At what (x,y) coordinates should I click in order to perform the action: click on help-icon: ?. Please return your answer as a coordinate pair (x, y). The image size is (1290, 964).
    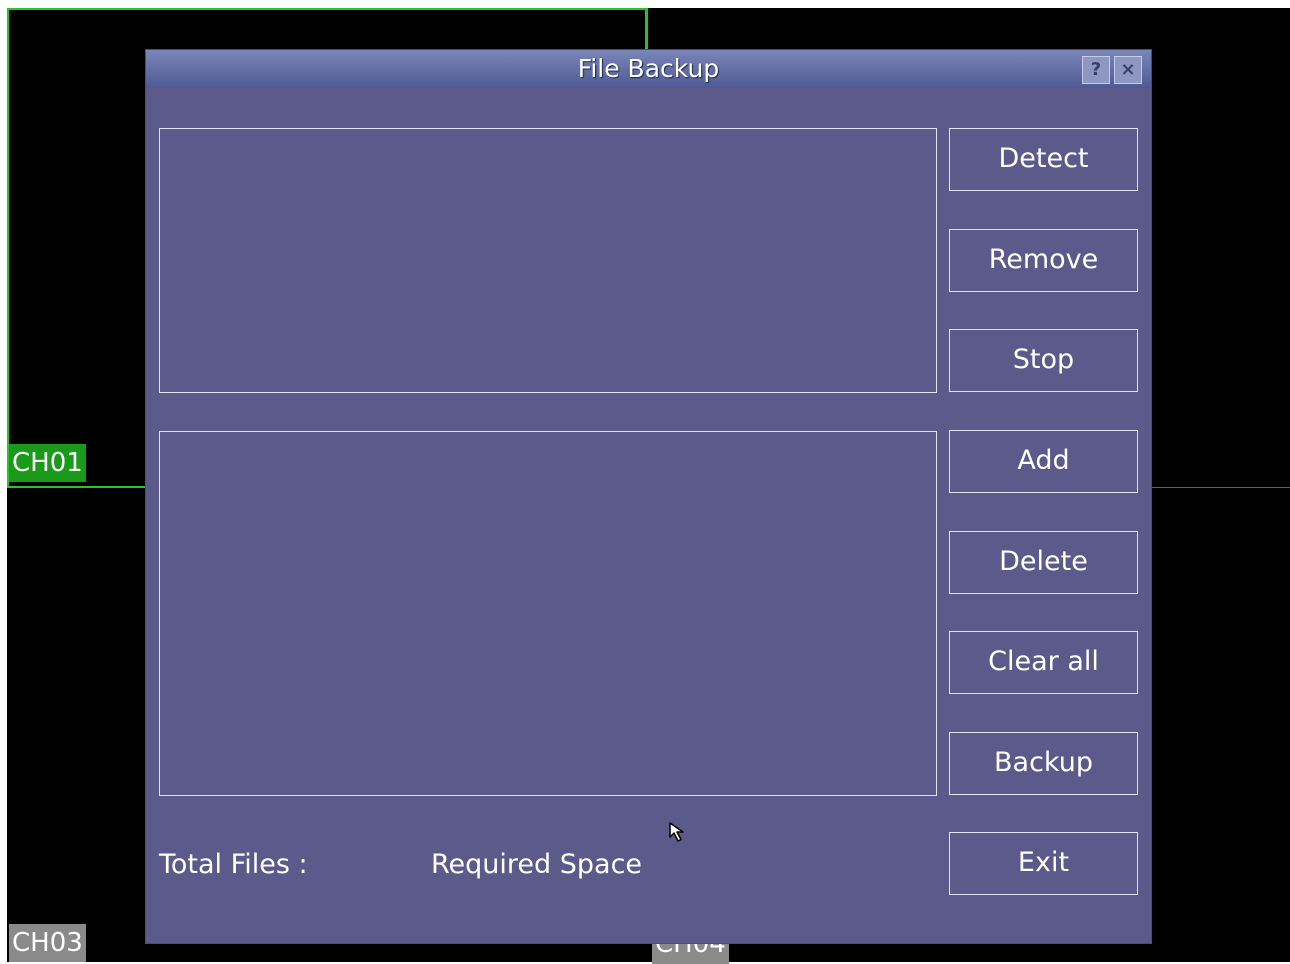
    Looking at the image, I should click on (1096, 70).